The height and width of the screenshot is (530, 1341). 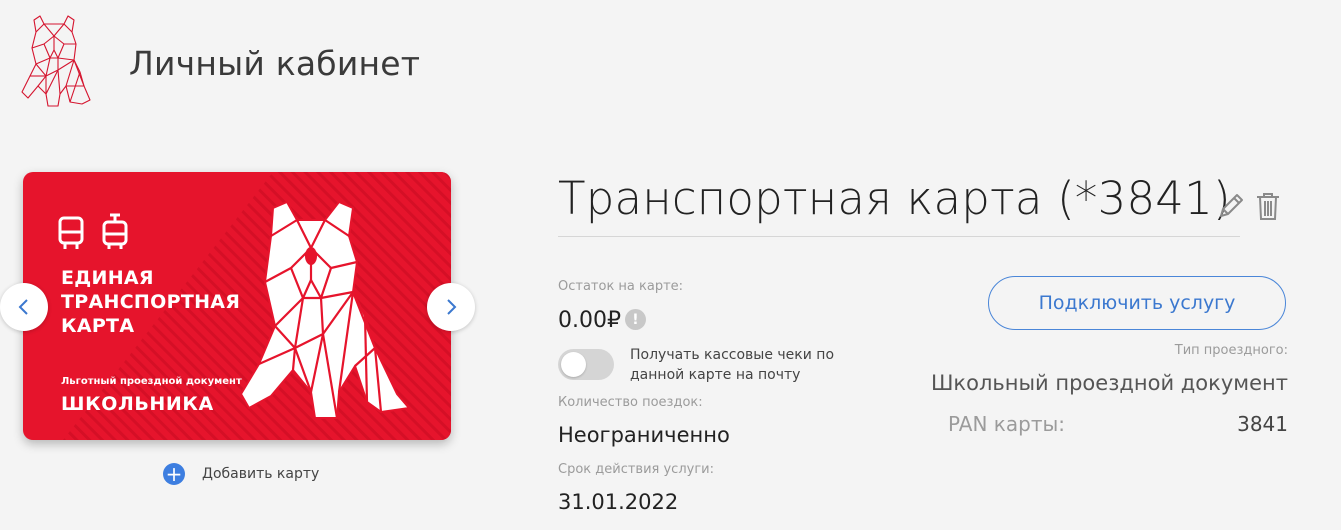 I want to click on pan-value: 3841, so click(x=1262, y=424).